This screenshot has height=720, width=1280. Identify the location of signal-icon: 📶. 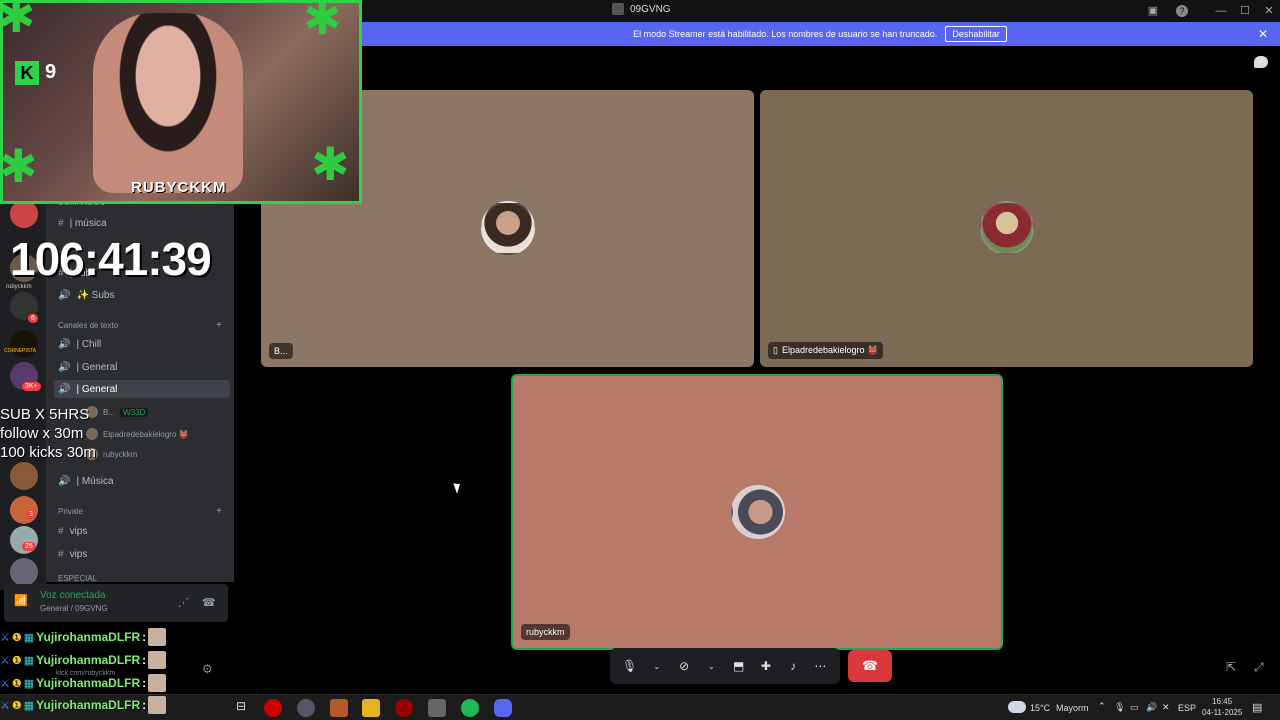
(21, 601).